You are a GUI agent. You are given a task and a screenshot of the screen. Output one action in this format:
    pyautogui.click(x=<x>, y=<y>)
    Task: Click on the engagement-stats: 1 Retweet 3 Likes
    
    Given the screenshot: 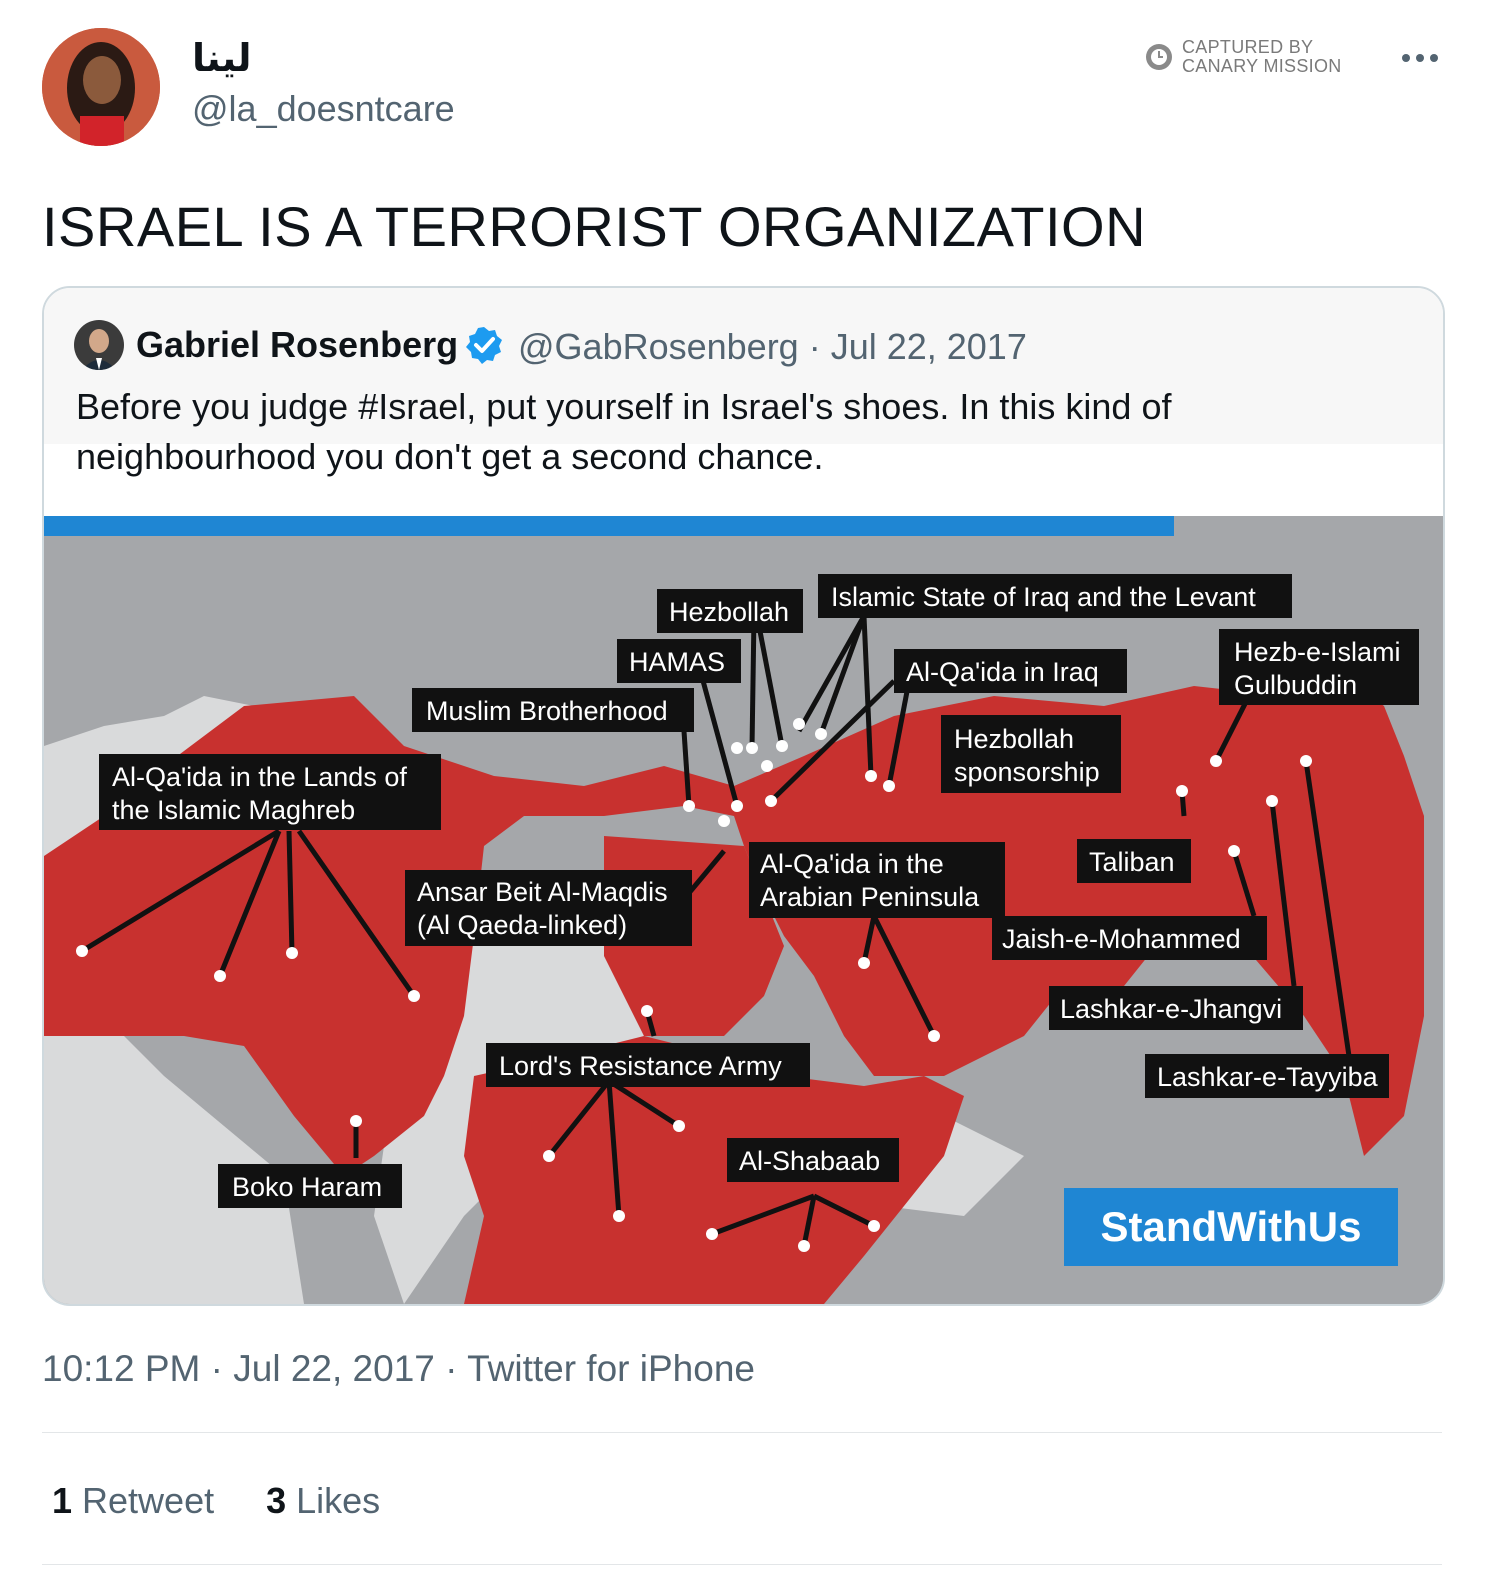 What is the action you would take?
    pyautogui.click(x=216, y=1501)
    